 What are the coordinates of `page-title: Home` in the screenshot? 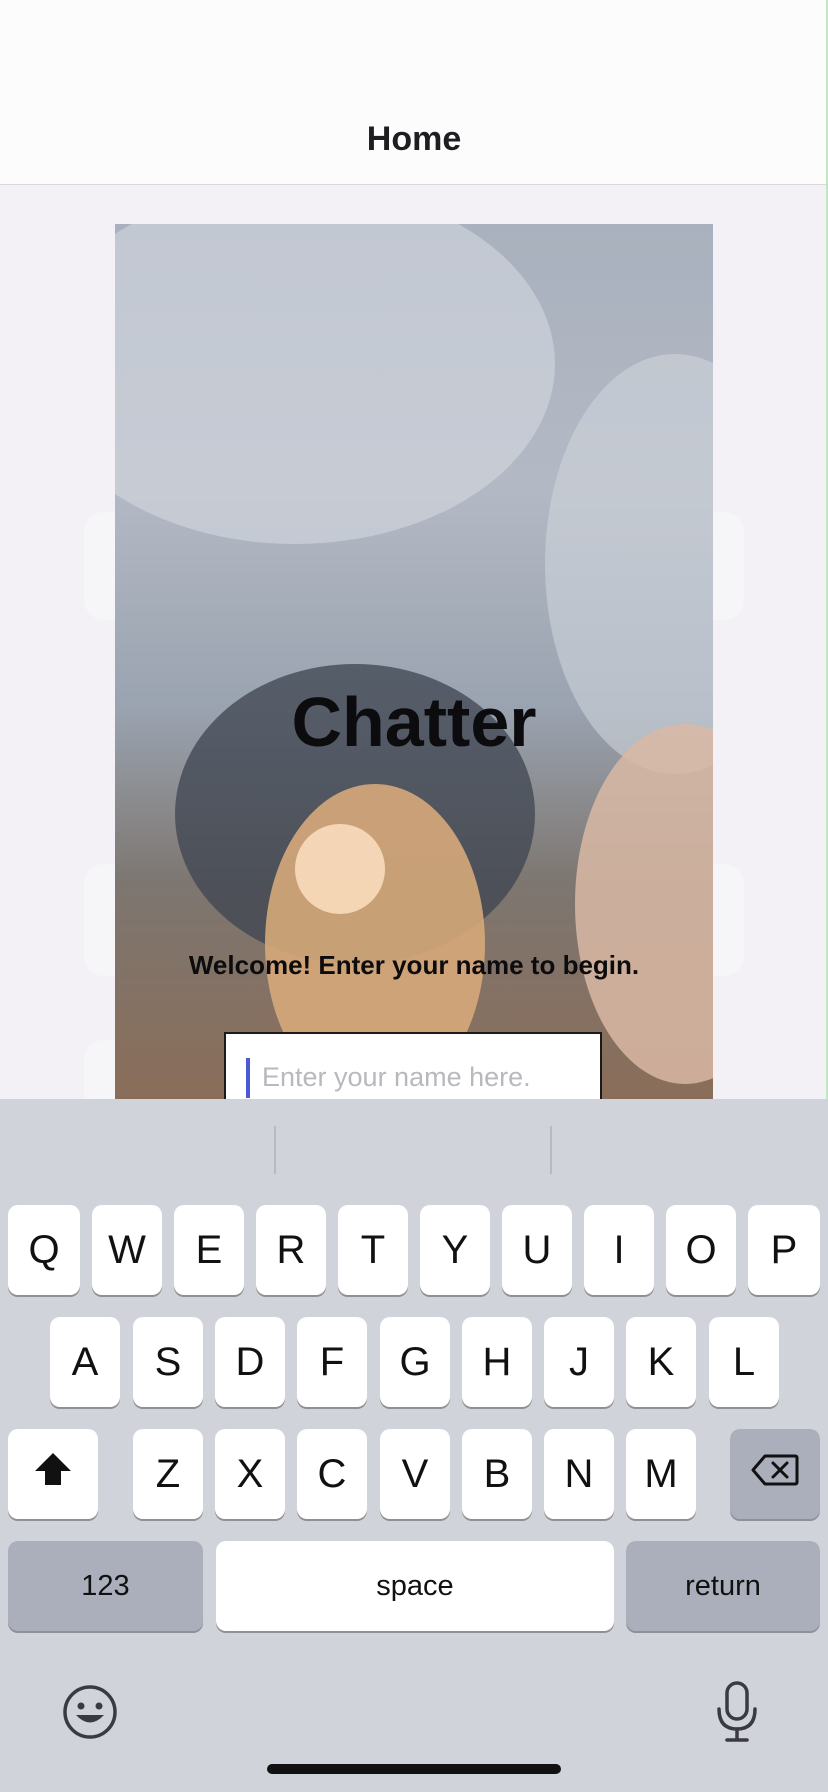 It's located at (414, 139).